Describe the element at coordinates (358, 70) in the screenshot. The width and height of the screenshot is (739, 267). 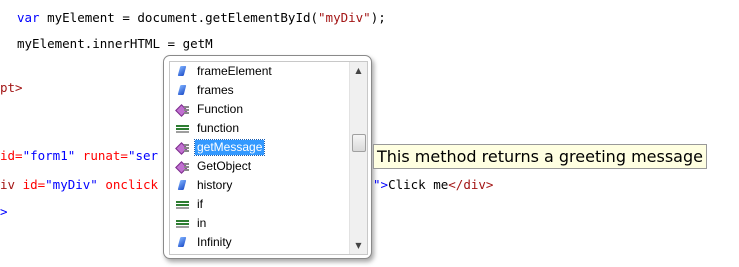
I see `scroll-up-icon: ▲` at that location.